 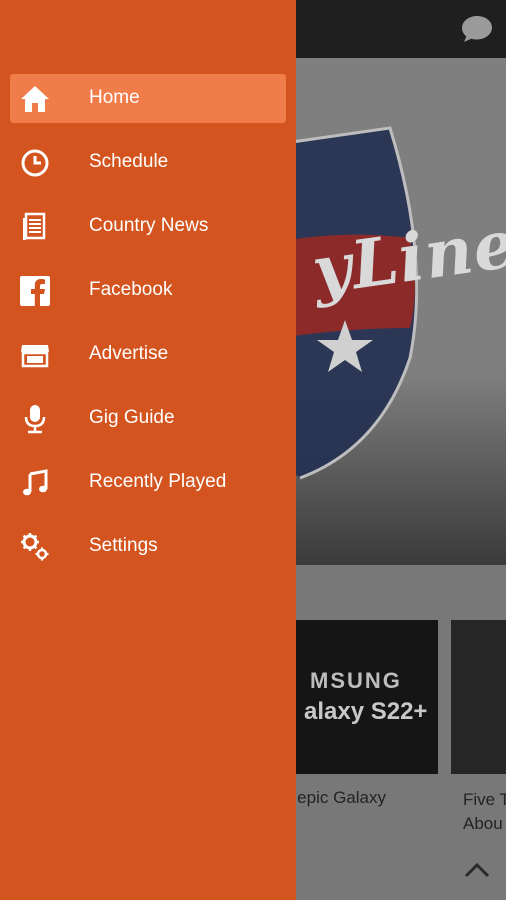 I want to click on microphone-icon, so click(x=35, y=419).